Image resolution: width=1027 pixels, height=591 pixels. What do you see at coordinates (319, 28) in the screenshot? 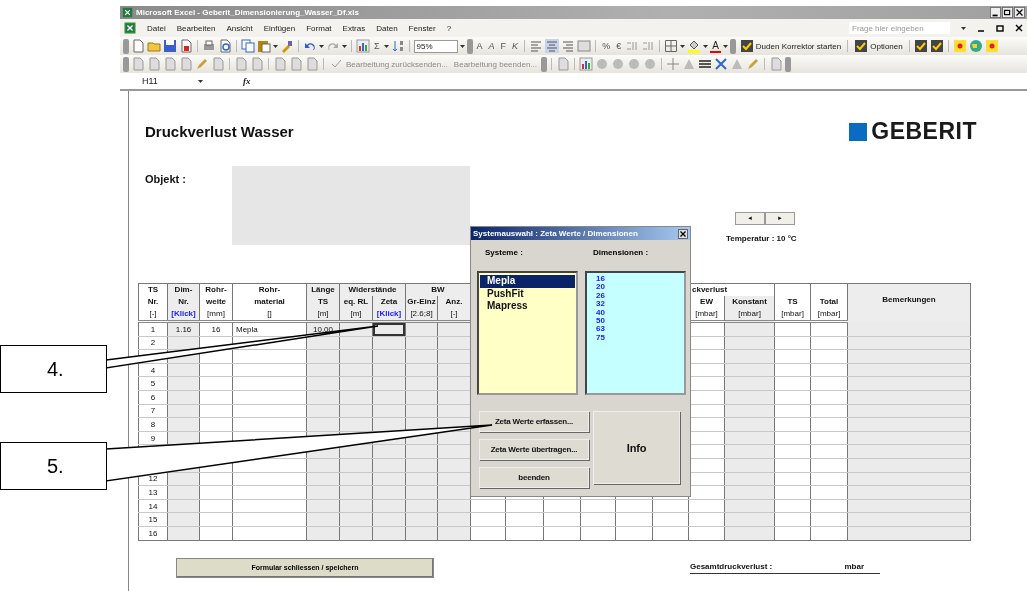
I see `menu-item: Format` at bounding box center [319, 28].